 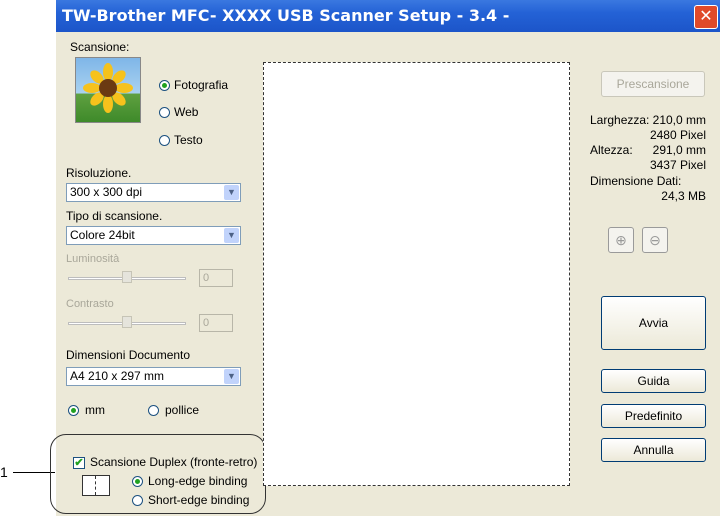 I want to click on radio-pollice, so click(x=153, y=410).